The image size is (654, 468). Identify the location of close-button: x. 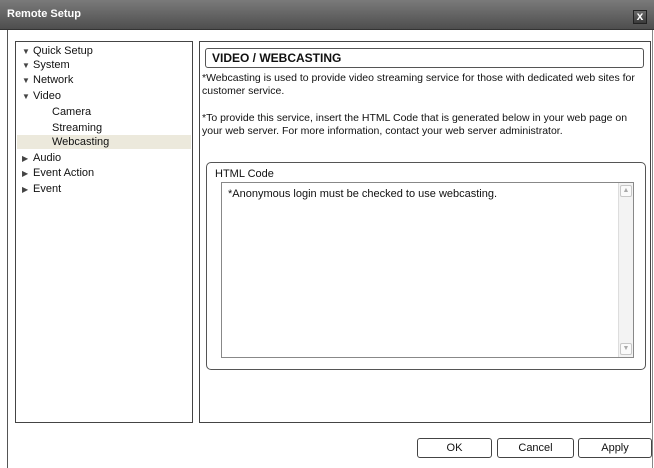
(640, 17).